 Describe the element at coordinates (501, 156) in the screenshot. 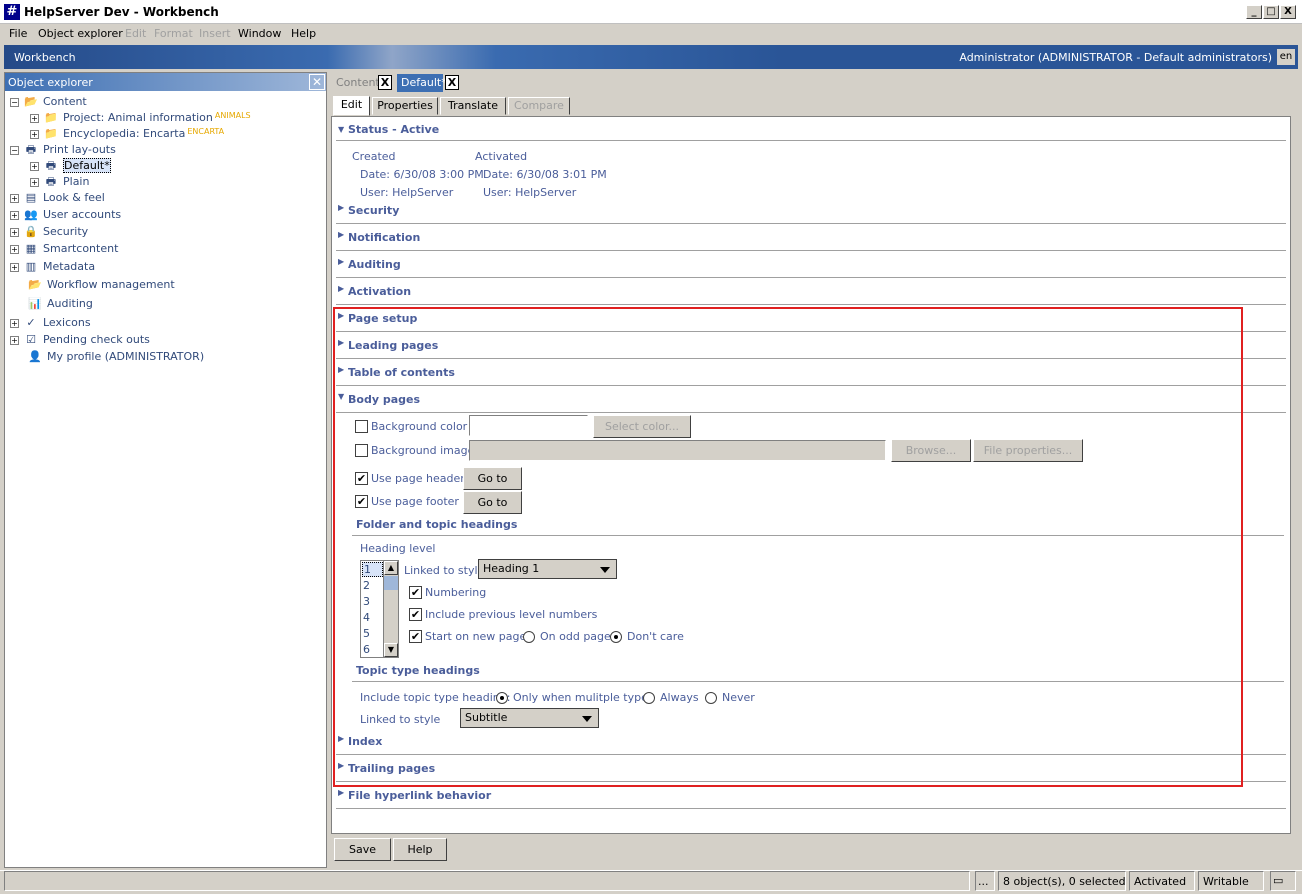

I see `activated-label: Activated` at that location.